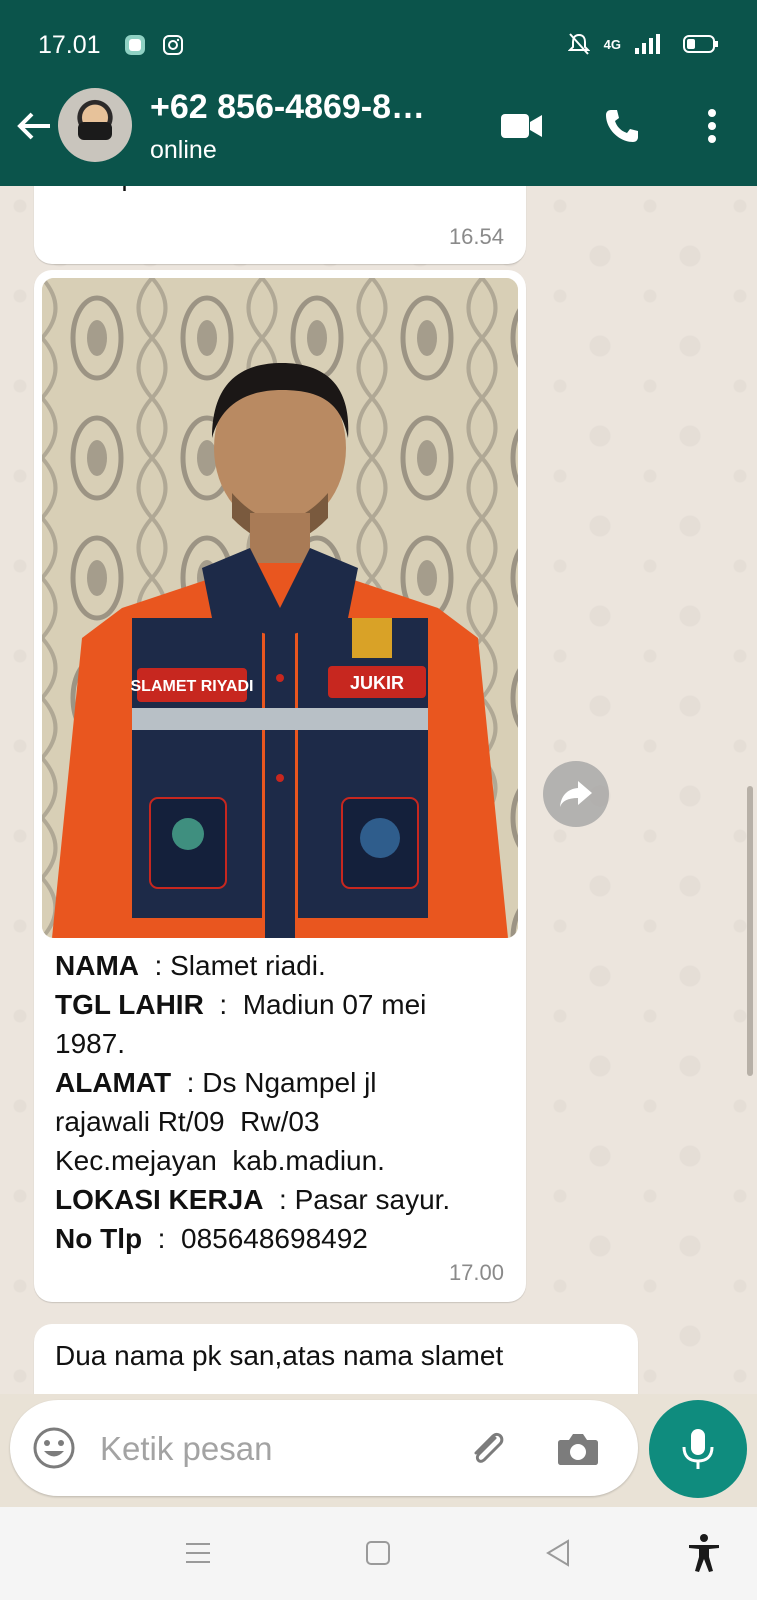 This screenshot has width=757, height=1600. I want to click on caption-line: NAMA : Slamet riadi., so click(190, 965).